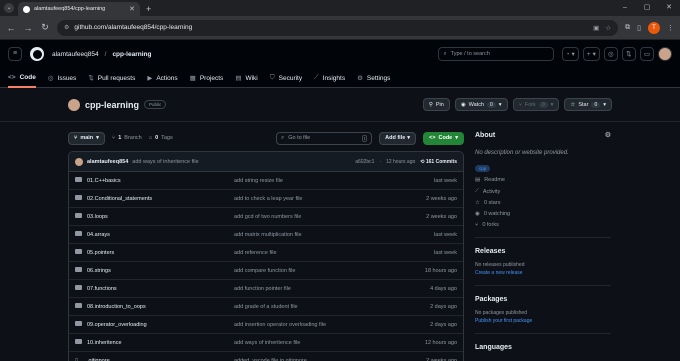  I want to click on sidebar-icon: ▯, so click(639, 28).